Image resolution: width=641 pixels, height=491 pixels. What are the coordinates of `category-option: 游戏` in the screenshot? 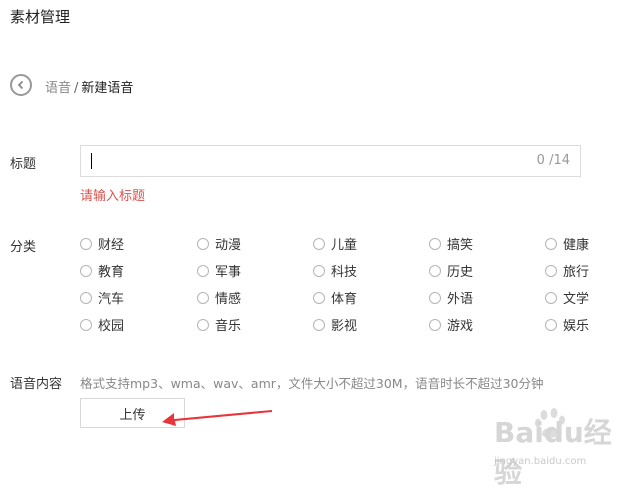 It's located at (451, 324).